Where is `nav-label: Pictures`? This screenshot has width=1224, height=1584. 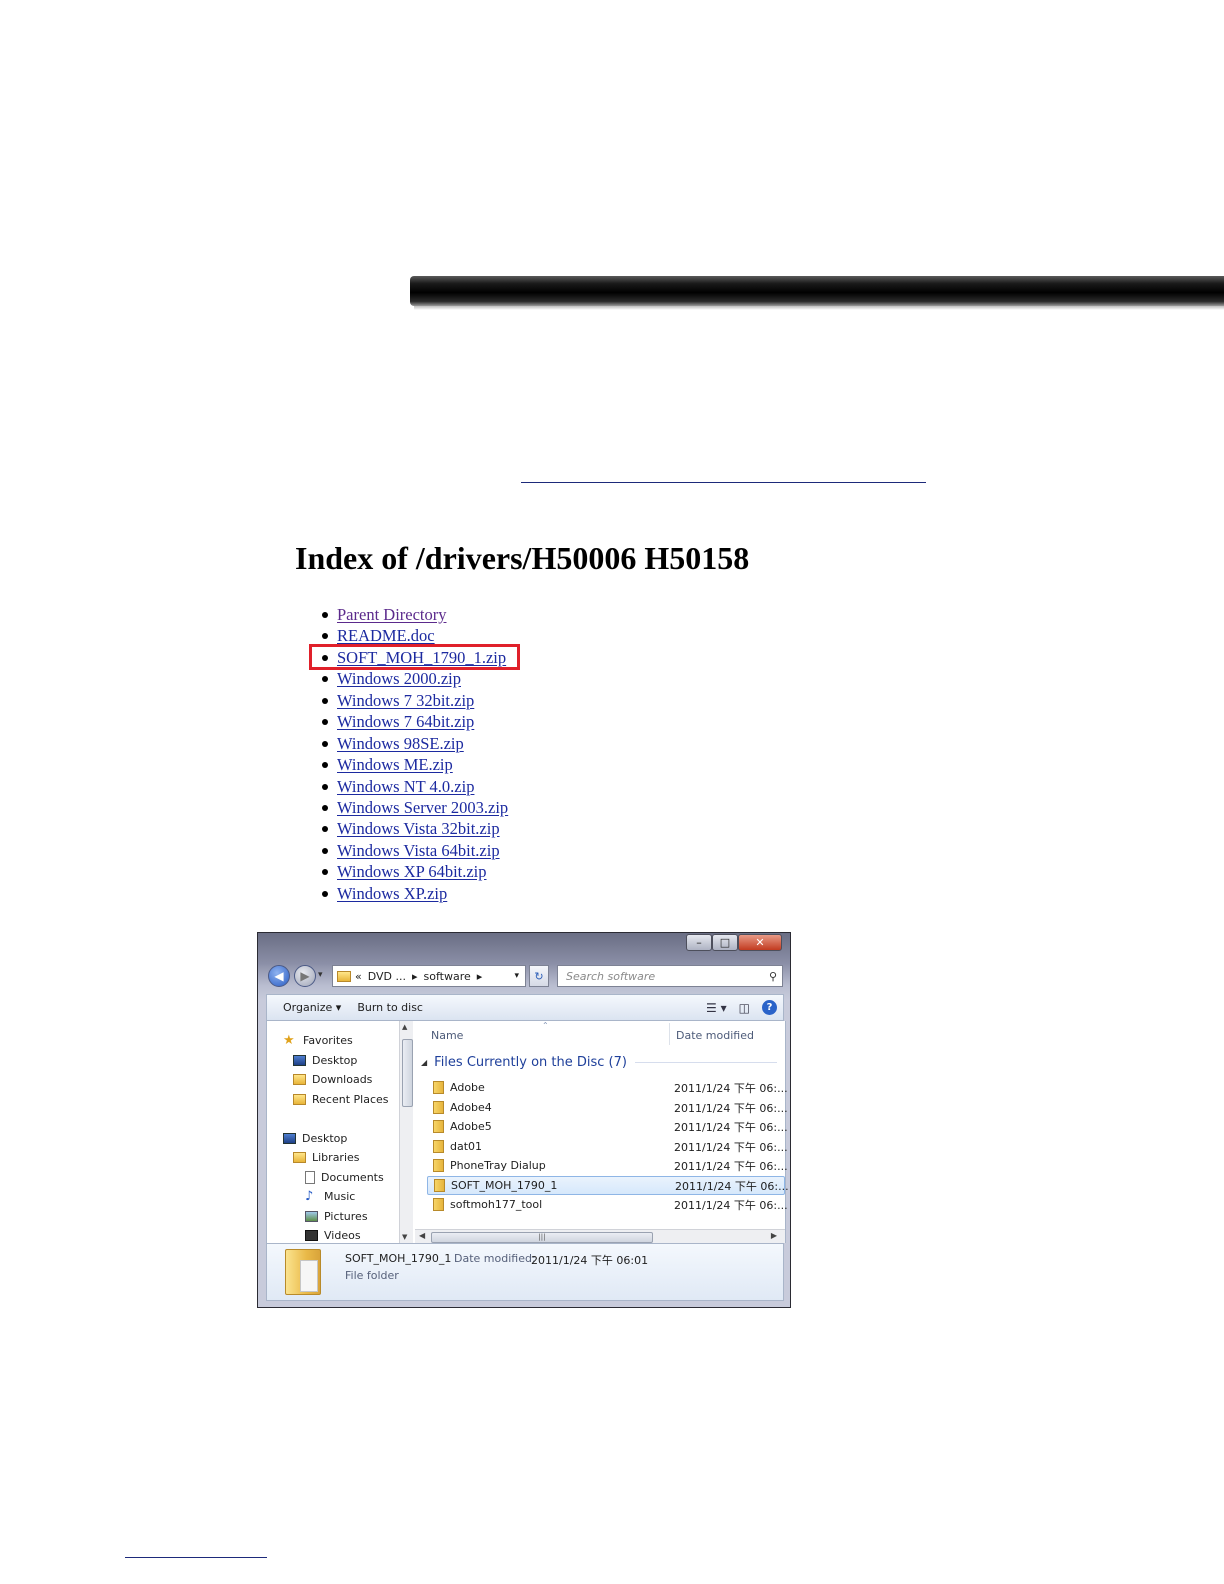
nav-label: Pictures is located at coordinates (346, 1216).